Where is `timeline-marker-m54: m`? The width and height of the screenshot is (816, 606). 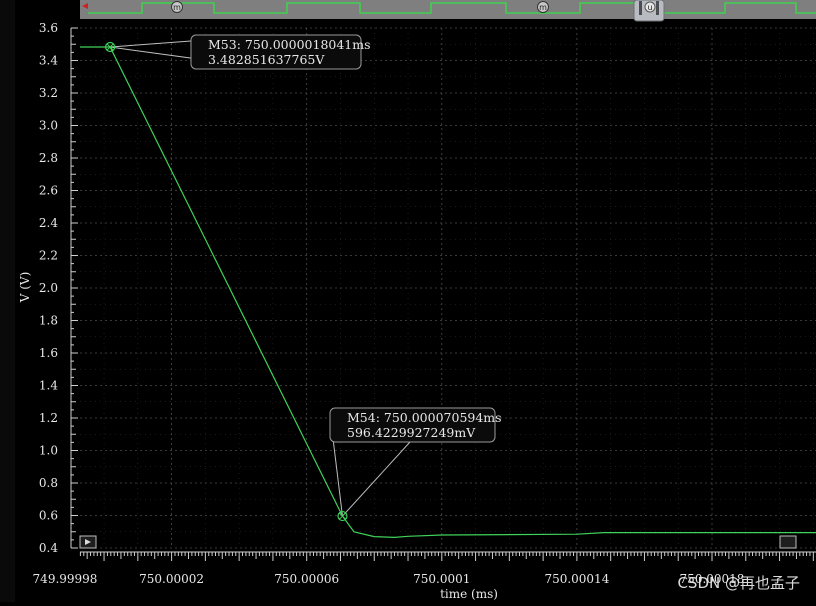 timeline-marker-m54: m is located at coordinates (543, 7).